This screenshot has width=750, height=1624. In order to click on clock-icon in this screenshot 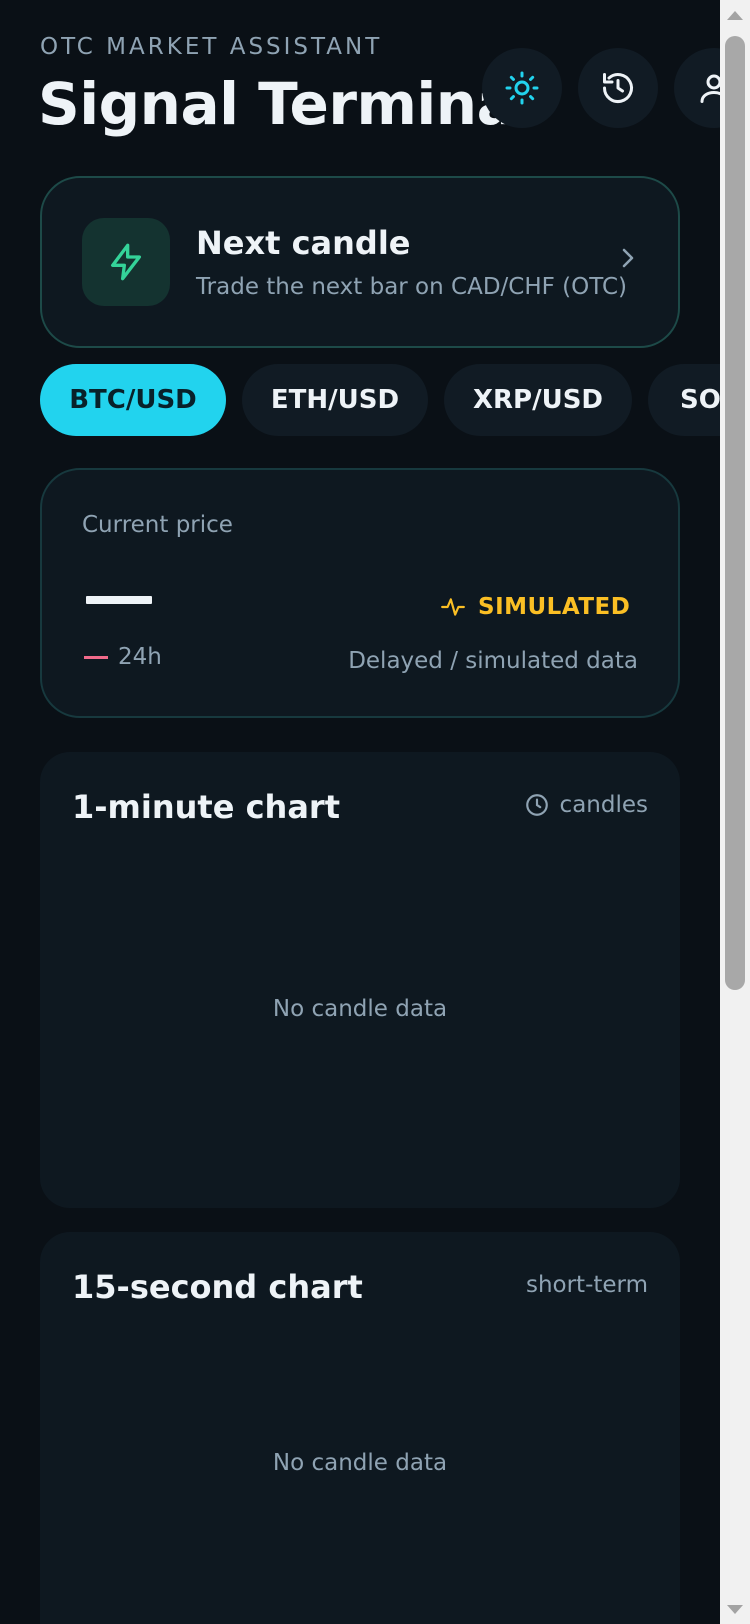, I will do `click(536, 805)`.